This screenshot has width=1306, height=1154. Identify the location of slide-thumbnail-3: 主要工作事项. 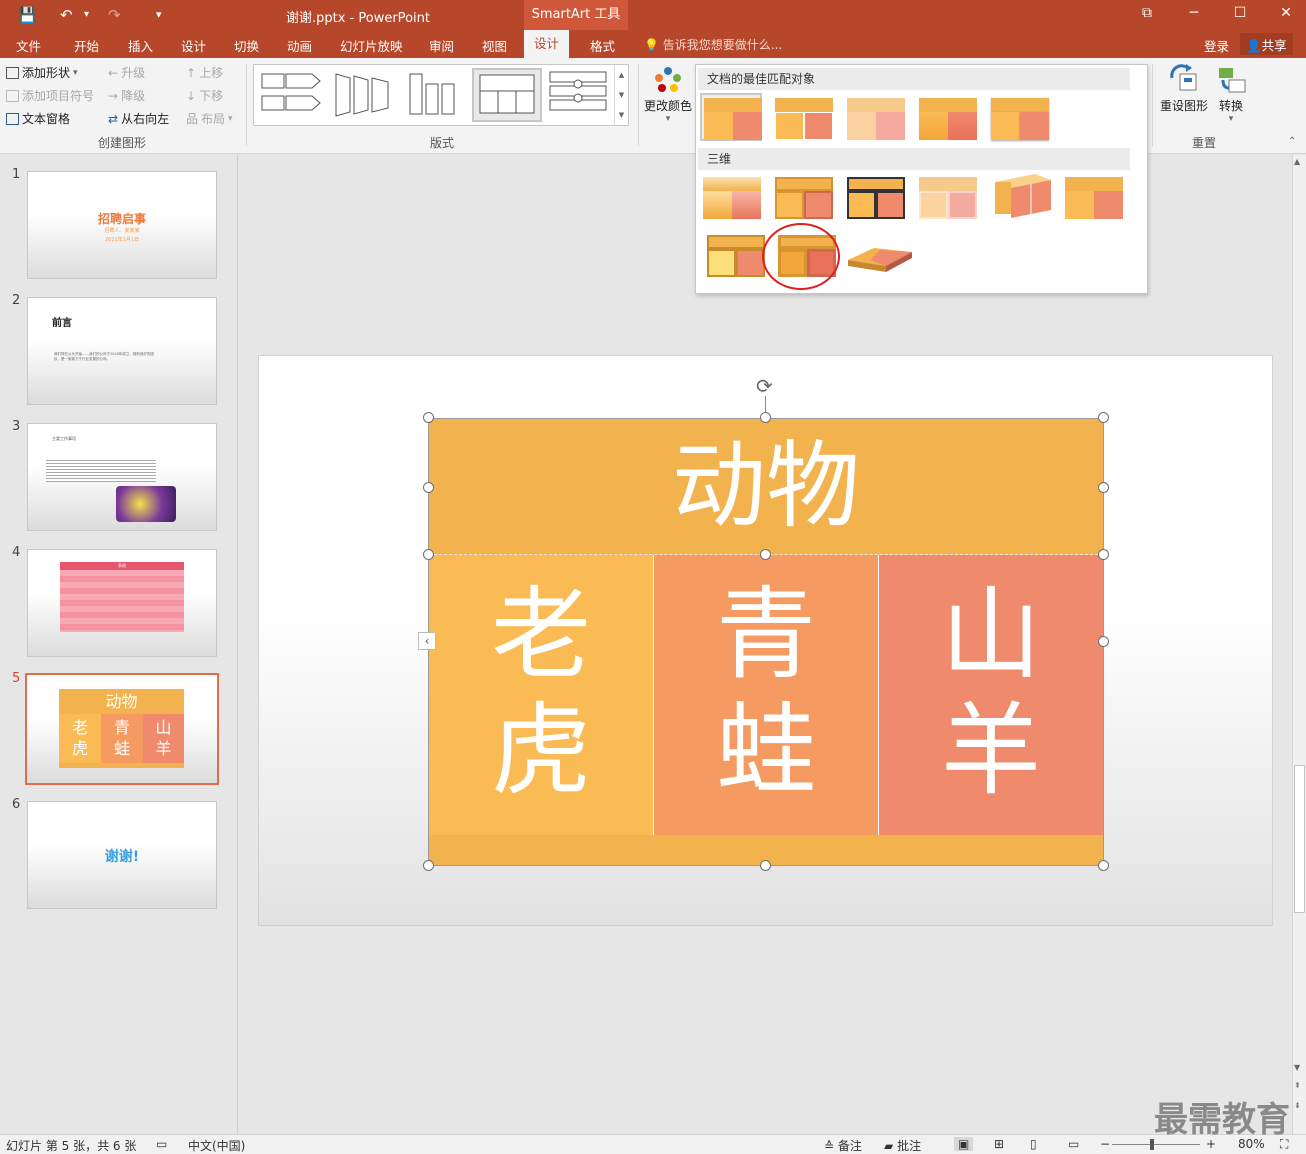
(122, 477).